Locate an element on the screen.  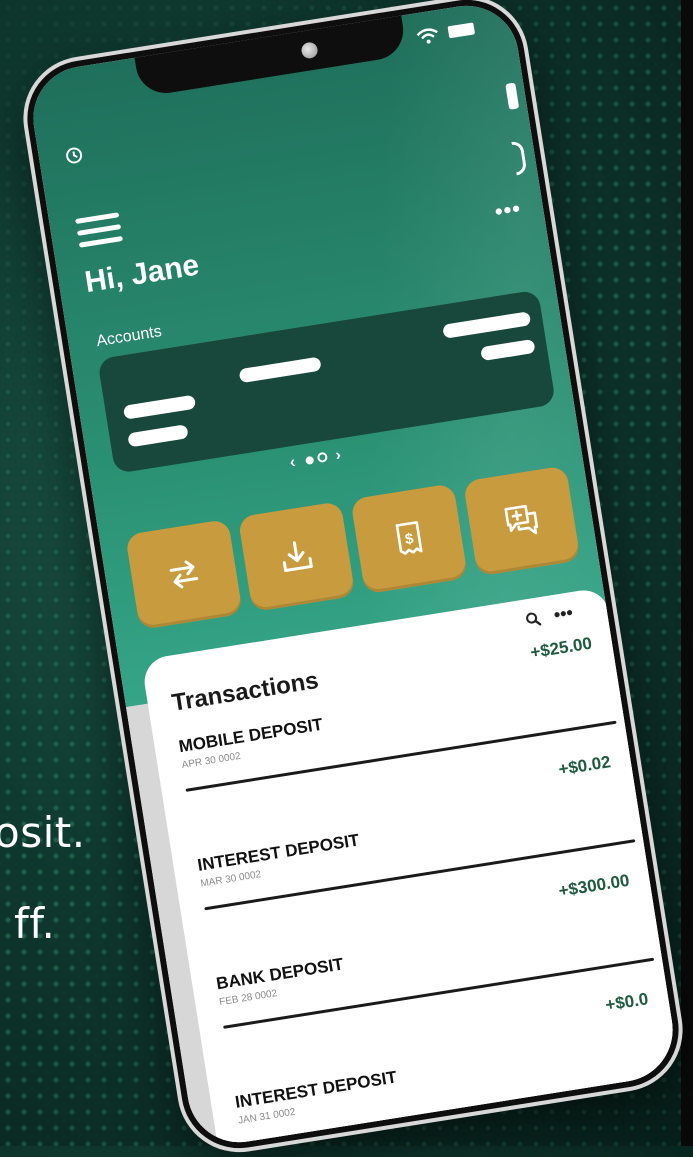
pay-bills-button: $ is located at coordinates (409, 539).